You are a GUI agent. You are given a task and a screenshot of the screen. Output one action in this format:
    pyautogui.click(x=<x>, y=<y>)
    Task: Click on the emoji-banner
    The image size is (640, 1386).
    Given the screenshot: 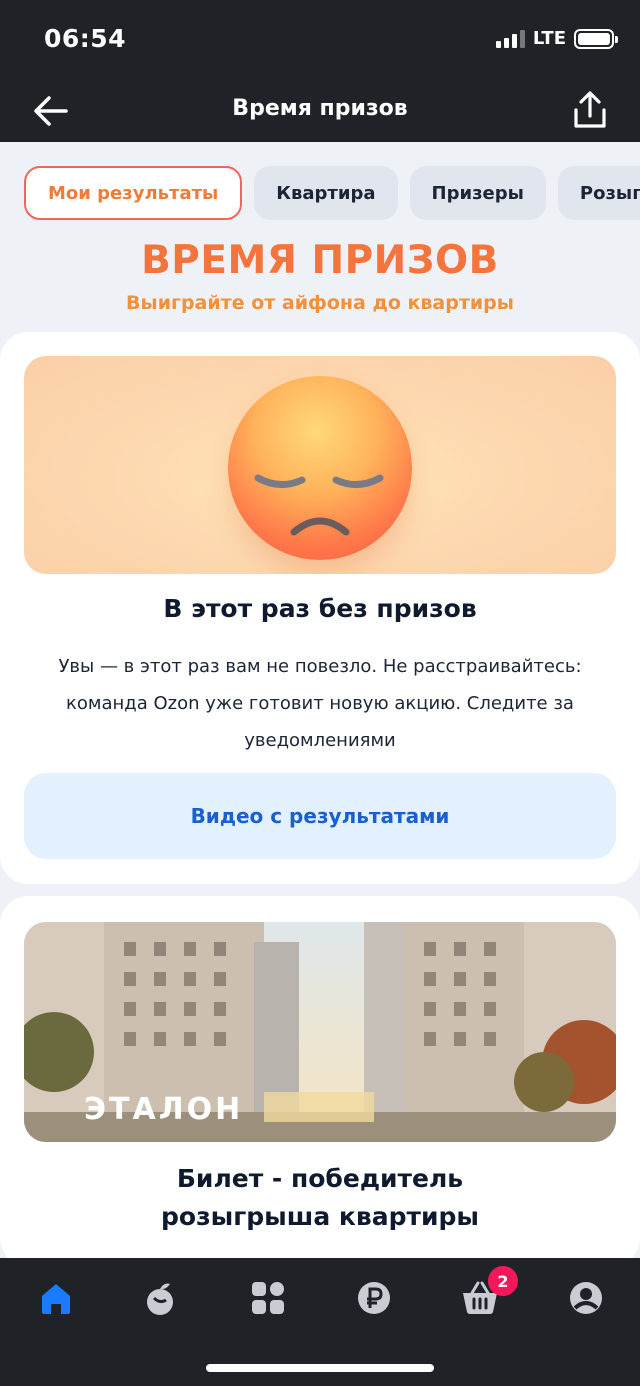 What is the action you would take?
    pyautogui.click(x=320, y=465)
    